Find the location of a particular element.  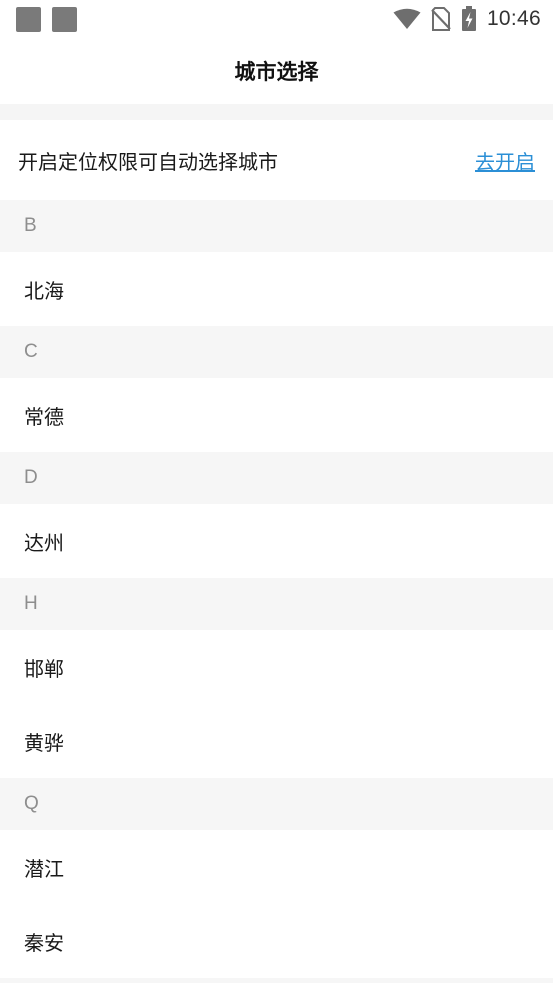

no-sim-icon is located at coordinates (441, 19).